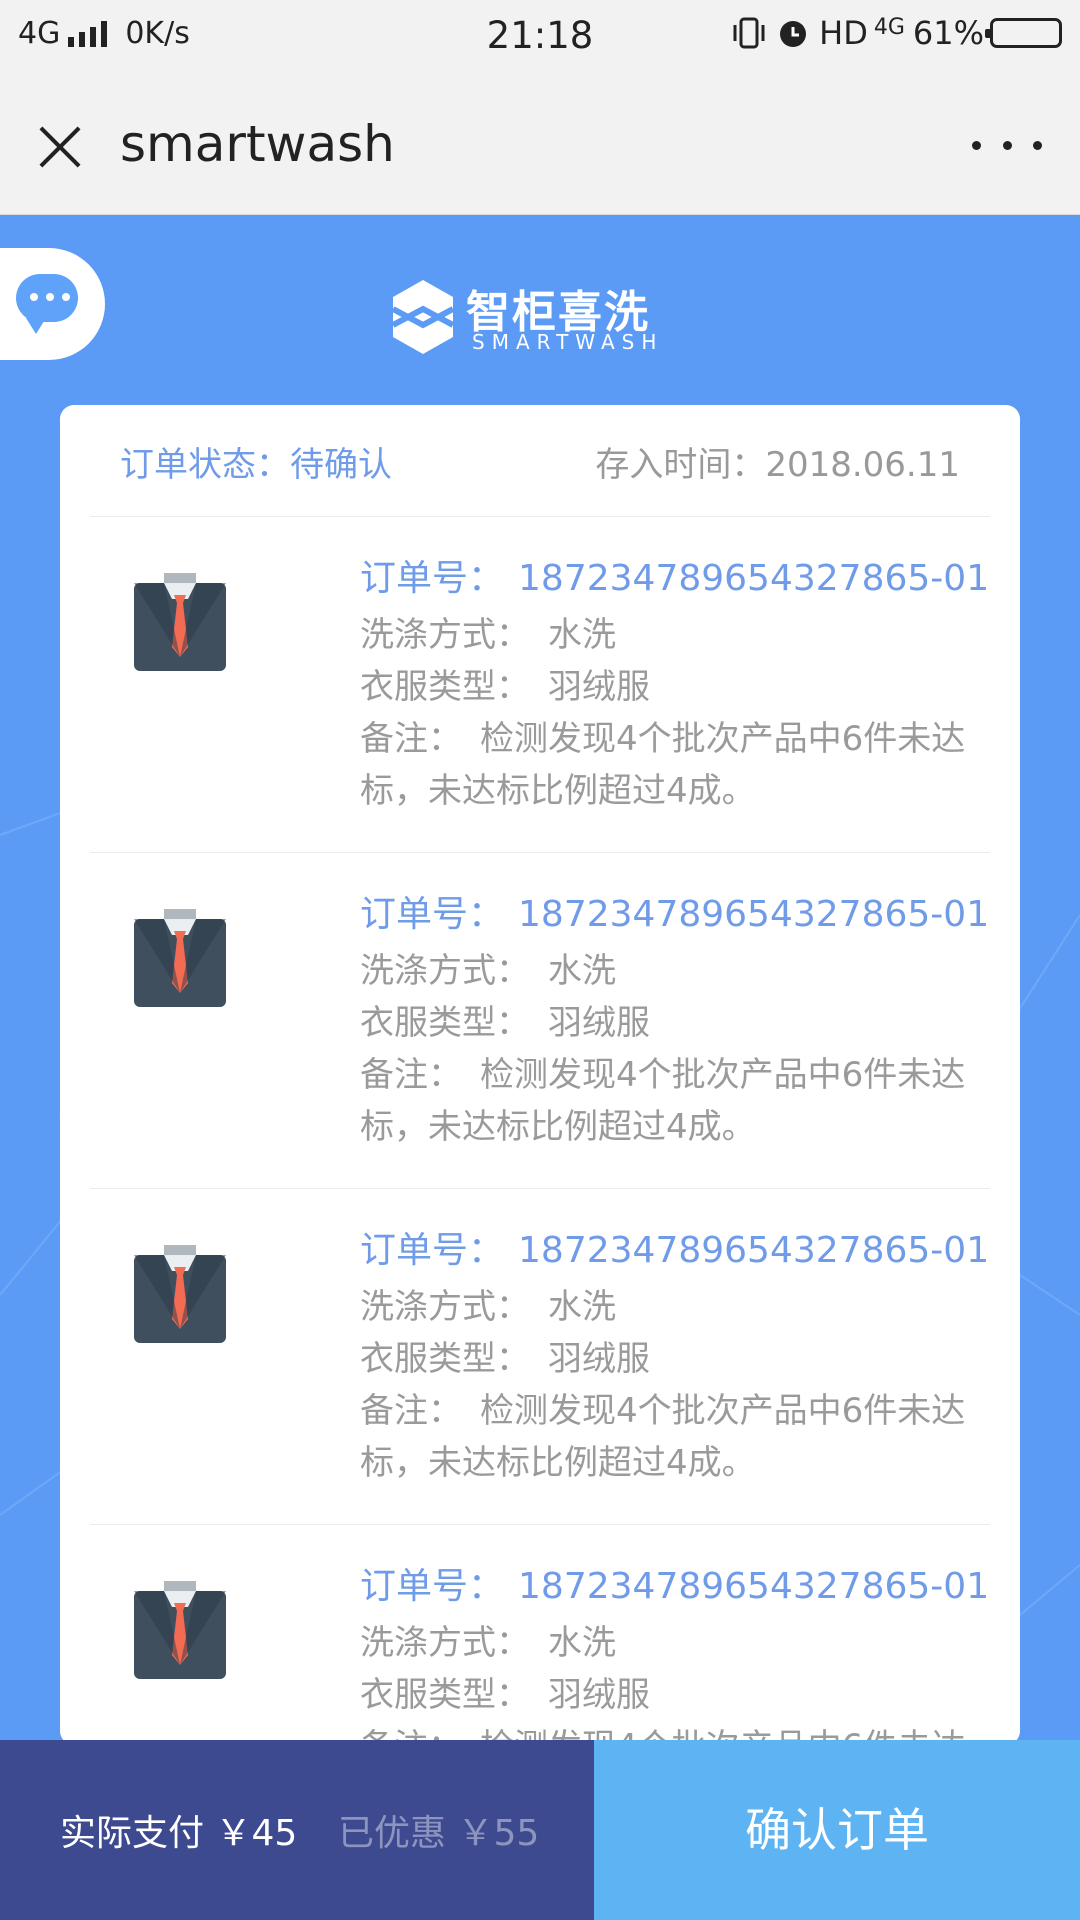  I want to click on battery-percent: 61%, so click(948, 33).